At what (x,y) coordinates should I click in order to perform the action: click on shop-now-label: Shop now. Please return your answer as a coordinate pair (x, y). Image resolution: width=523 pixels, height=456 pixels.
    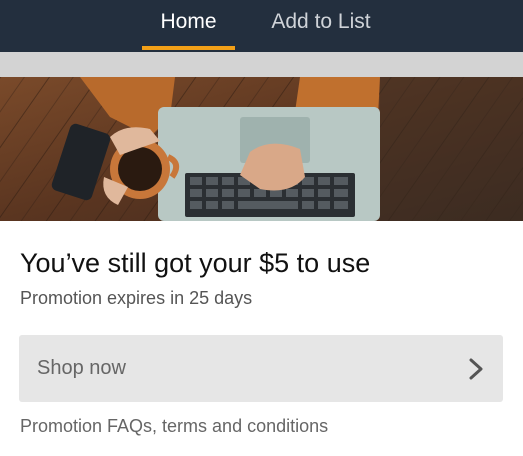
    Looking at the image, I should click on (81, 368).